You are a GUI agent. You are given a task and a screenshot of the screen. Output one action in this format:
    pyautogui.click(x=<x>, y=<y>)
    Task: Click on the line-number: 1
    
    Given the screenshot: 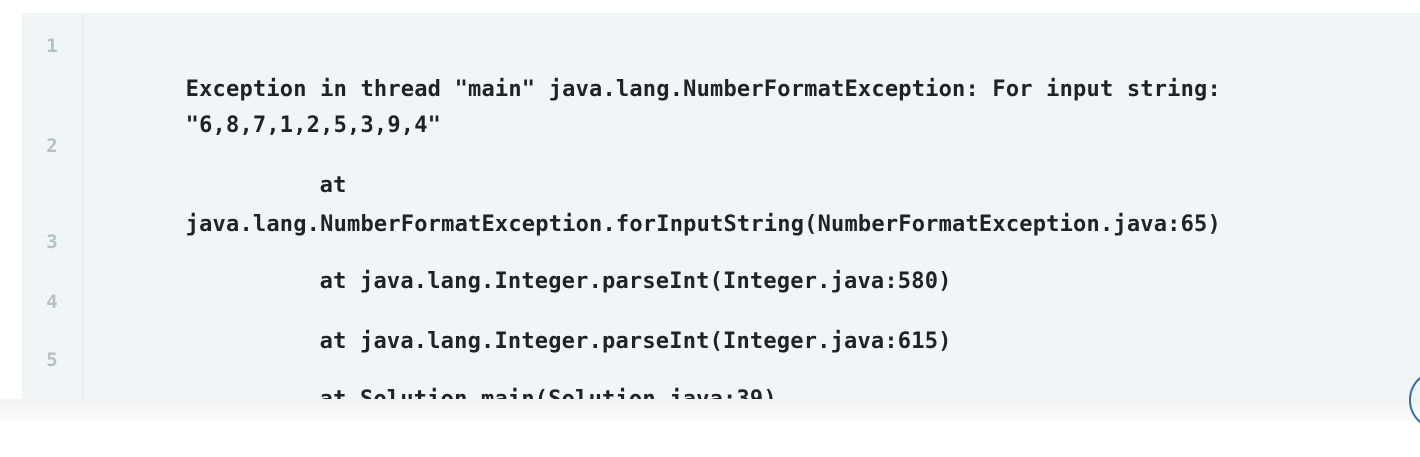 What is the action you would take?
    pyautogui.click(x=52, y=46)
    